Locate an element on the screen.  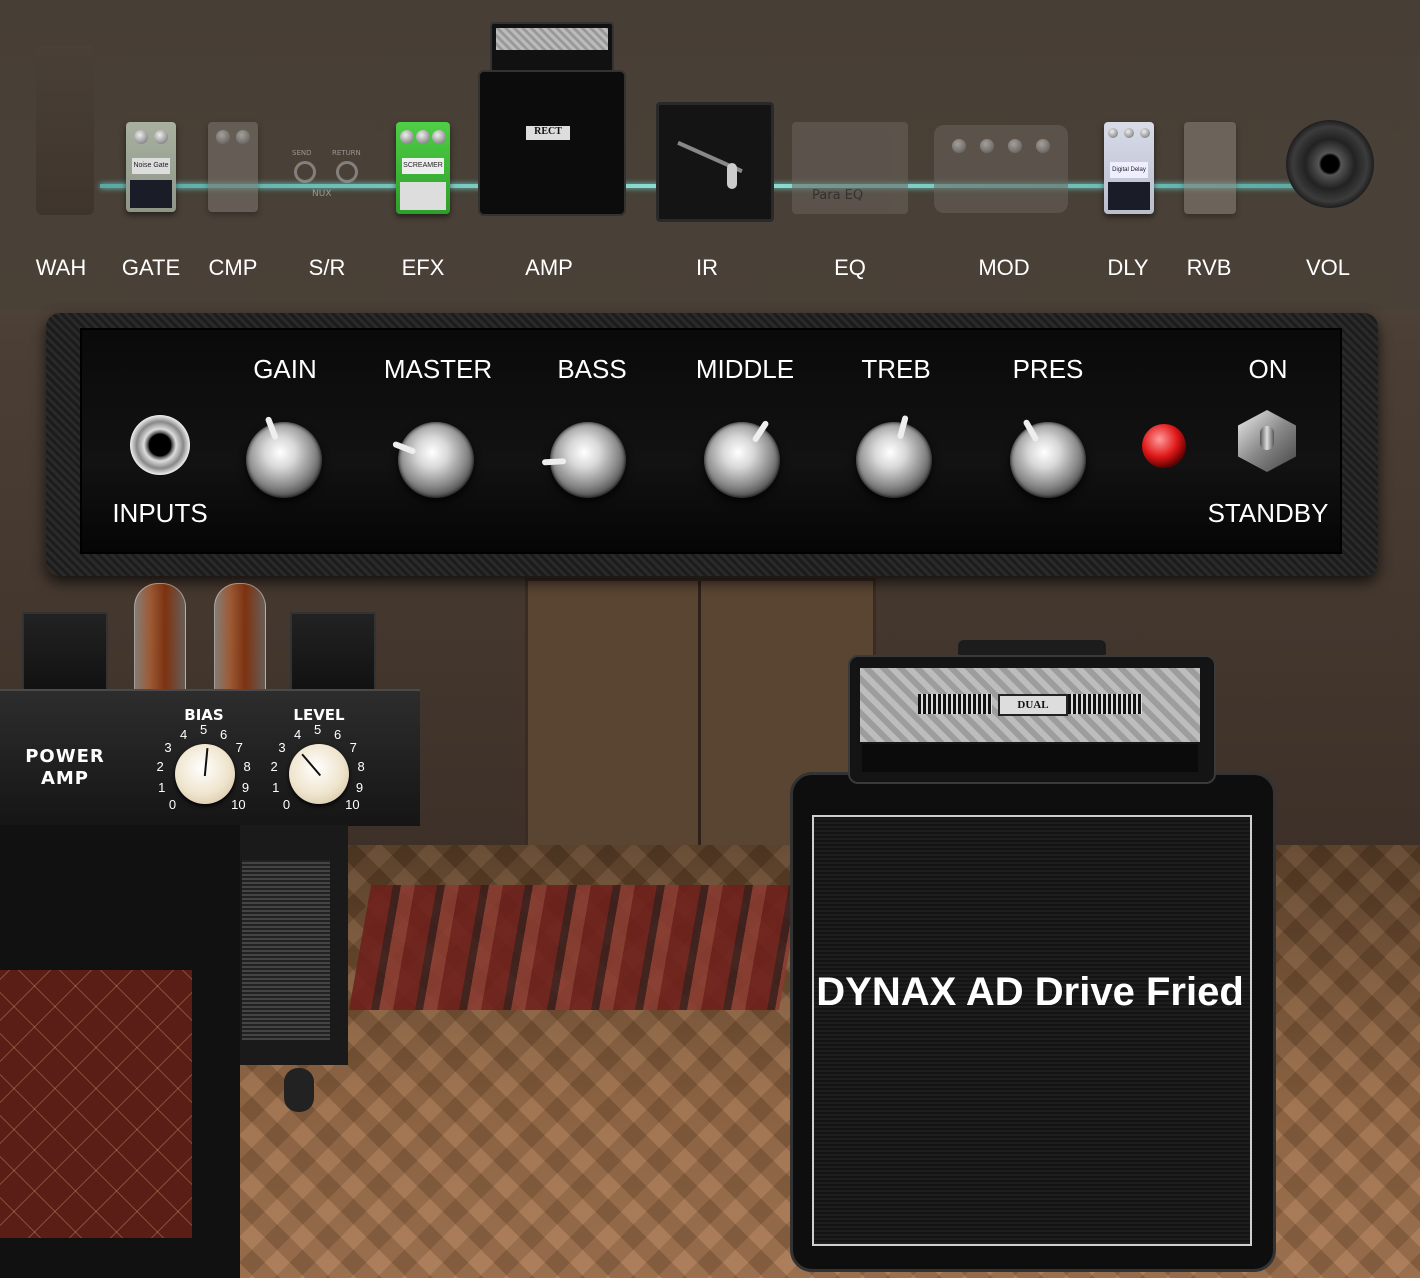
chain-label-gate: GATE is located at coordinates (151, 267).